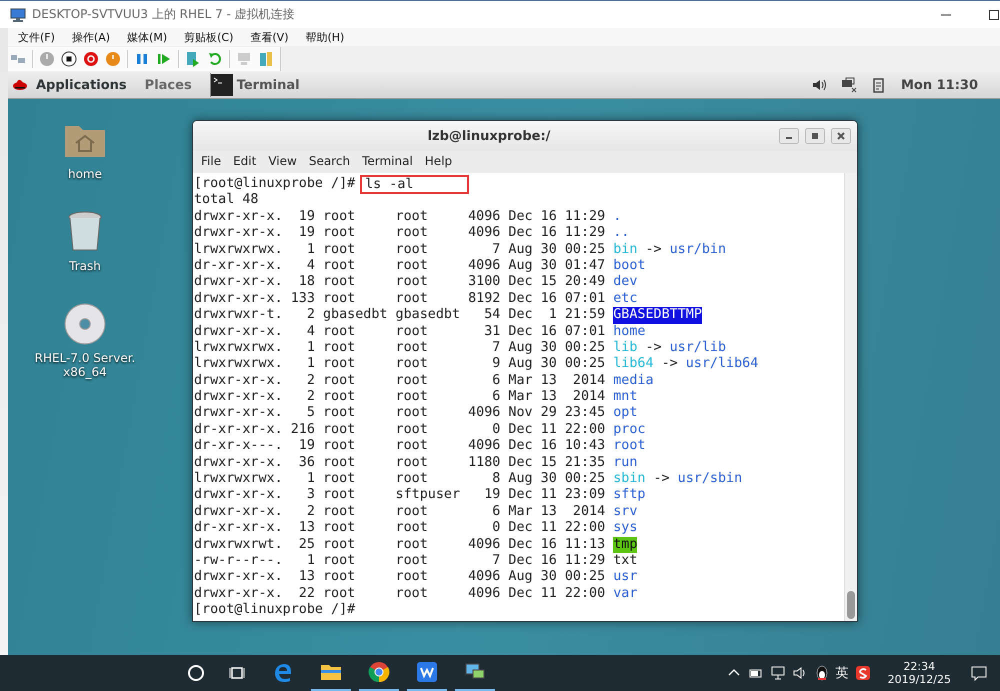 Image resolution: width=1000 pixels, height=691 pixels. What do you see at coordinates (329, 161) in the screenshot?
I see `menu-item: Search` at bounding box center [329, 161].